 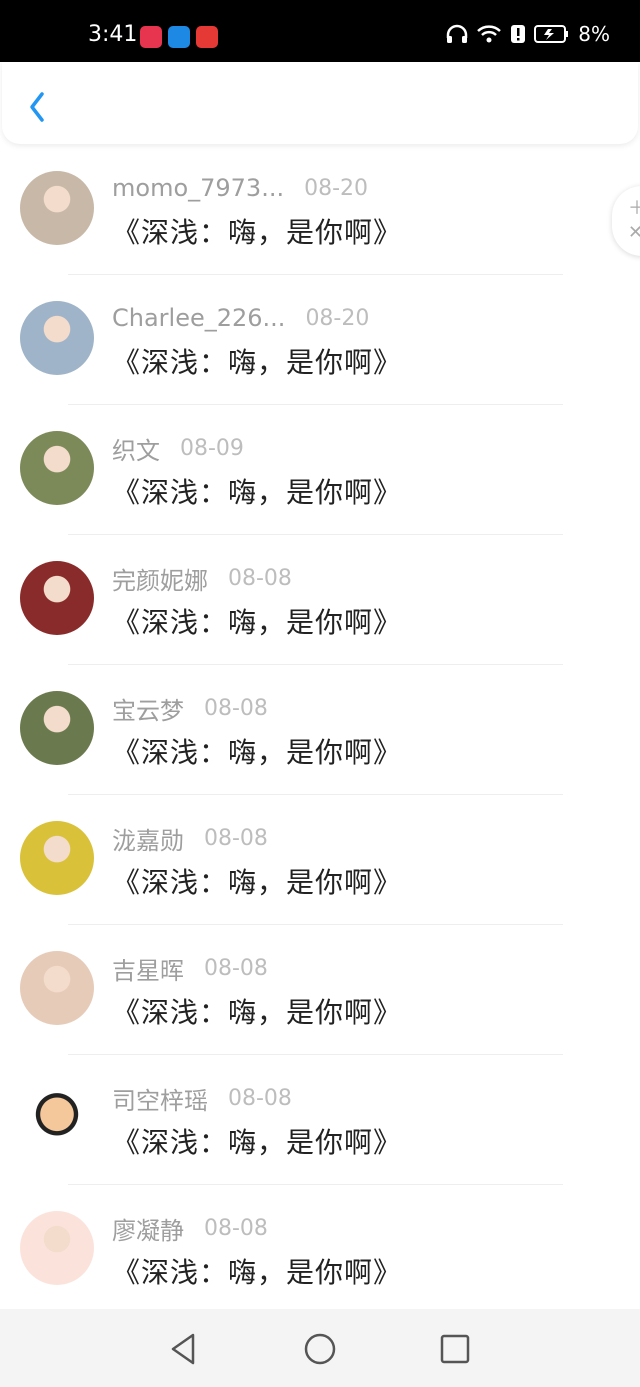 What do you see at coordinates (148, 1230) in the screenshot?
I see `contact-name: 廖凝静` at bounding box center [148, 1230].